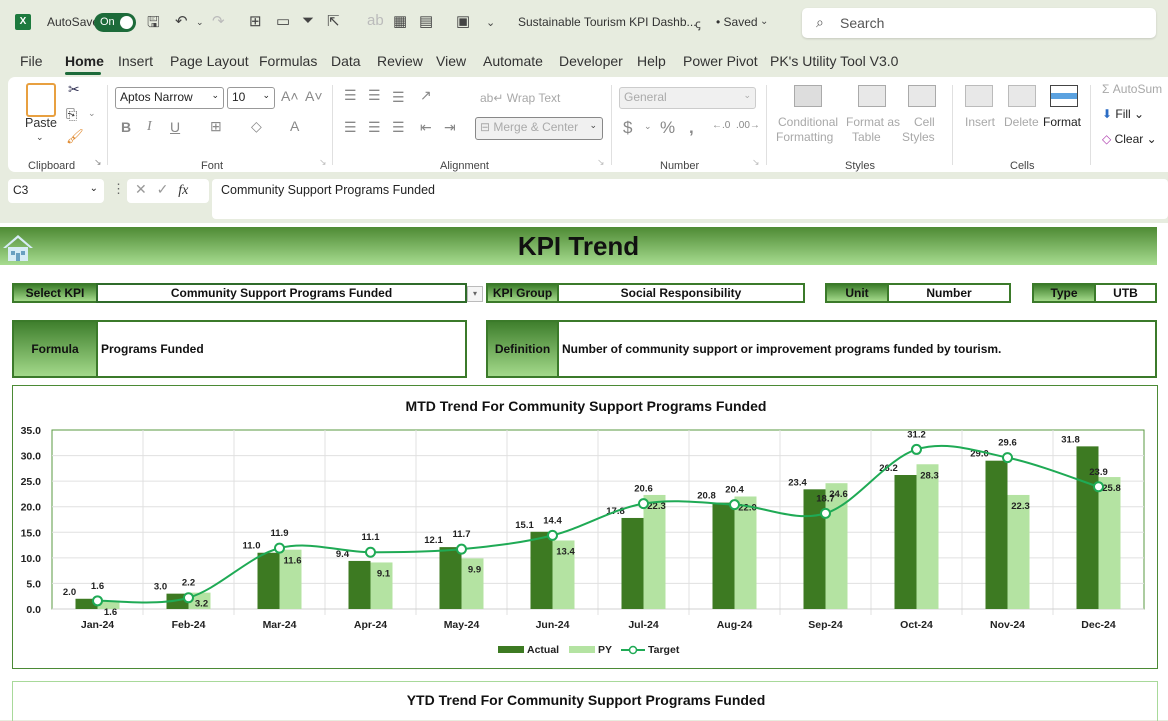 The image size is (1168, 721). I want to click on picture-icon: ▭, so click(283, 21).